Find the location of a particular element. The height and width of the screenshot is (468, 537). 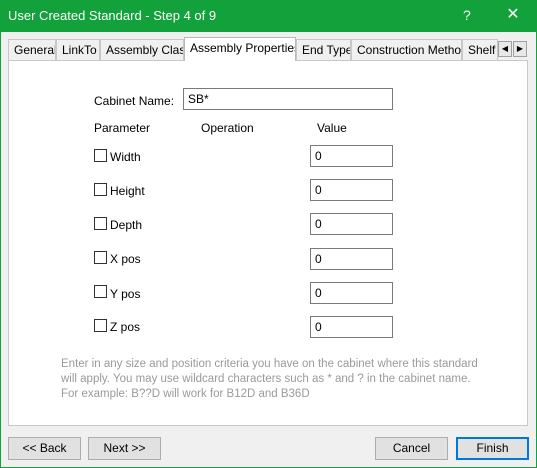

tab-scroll-left-button: ◀ is located at coordinates (505, 49).